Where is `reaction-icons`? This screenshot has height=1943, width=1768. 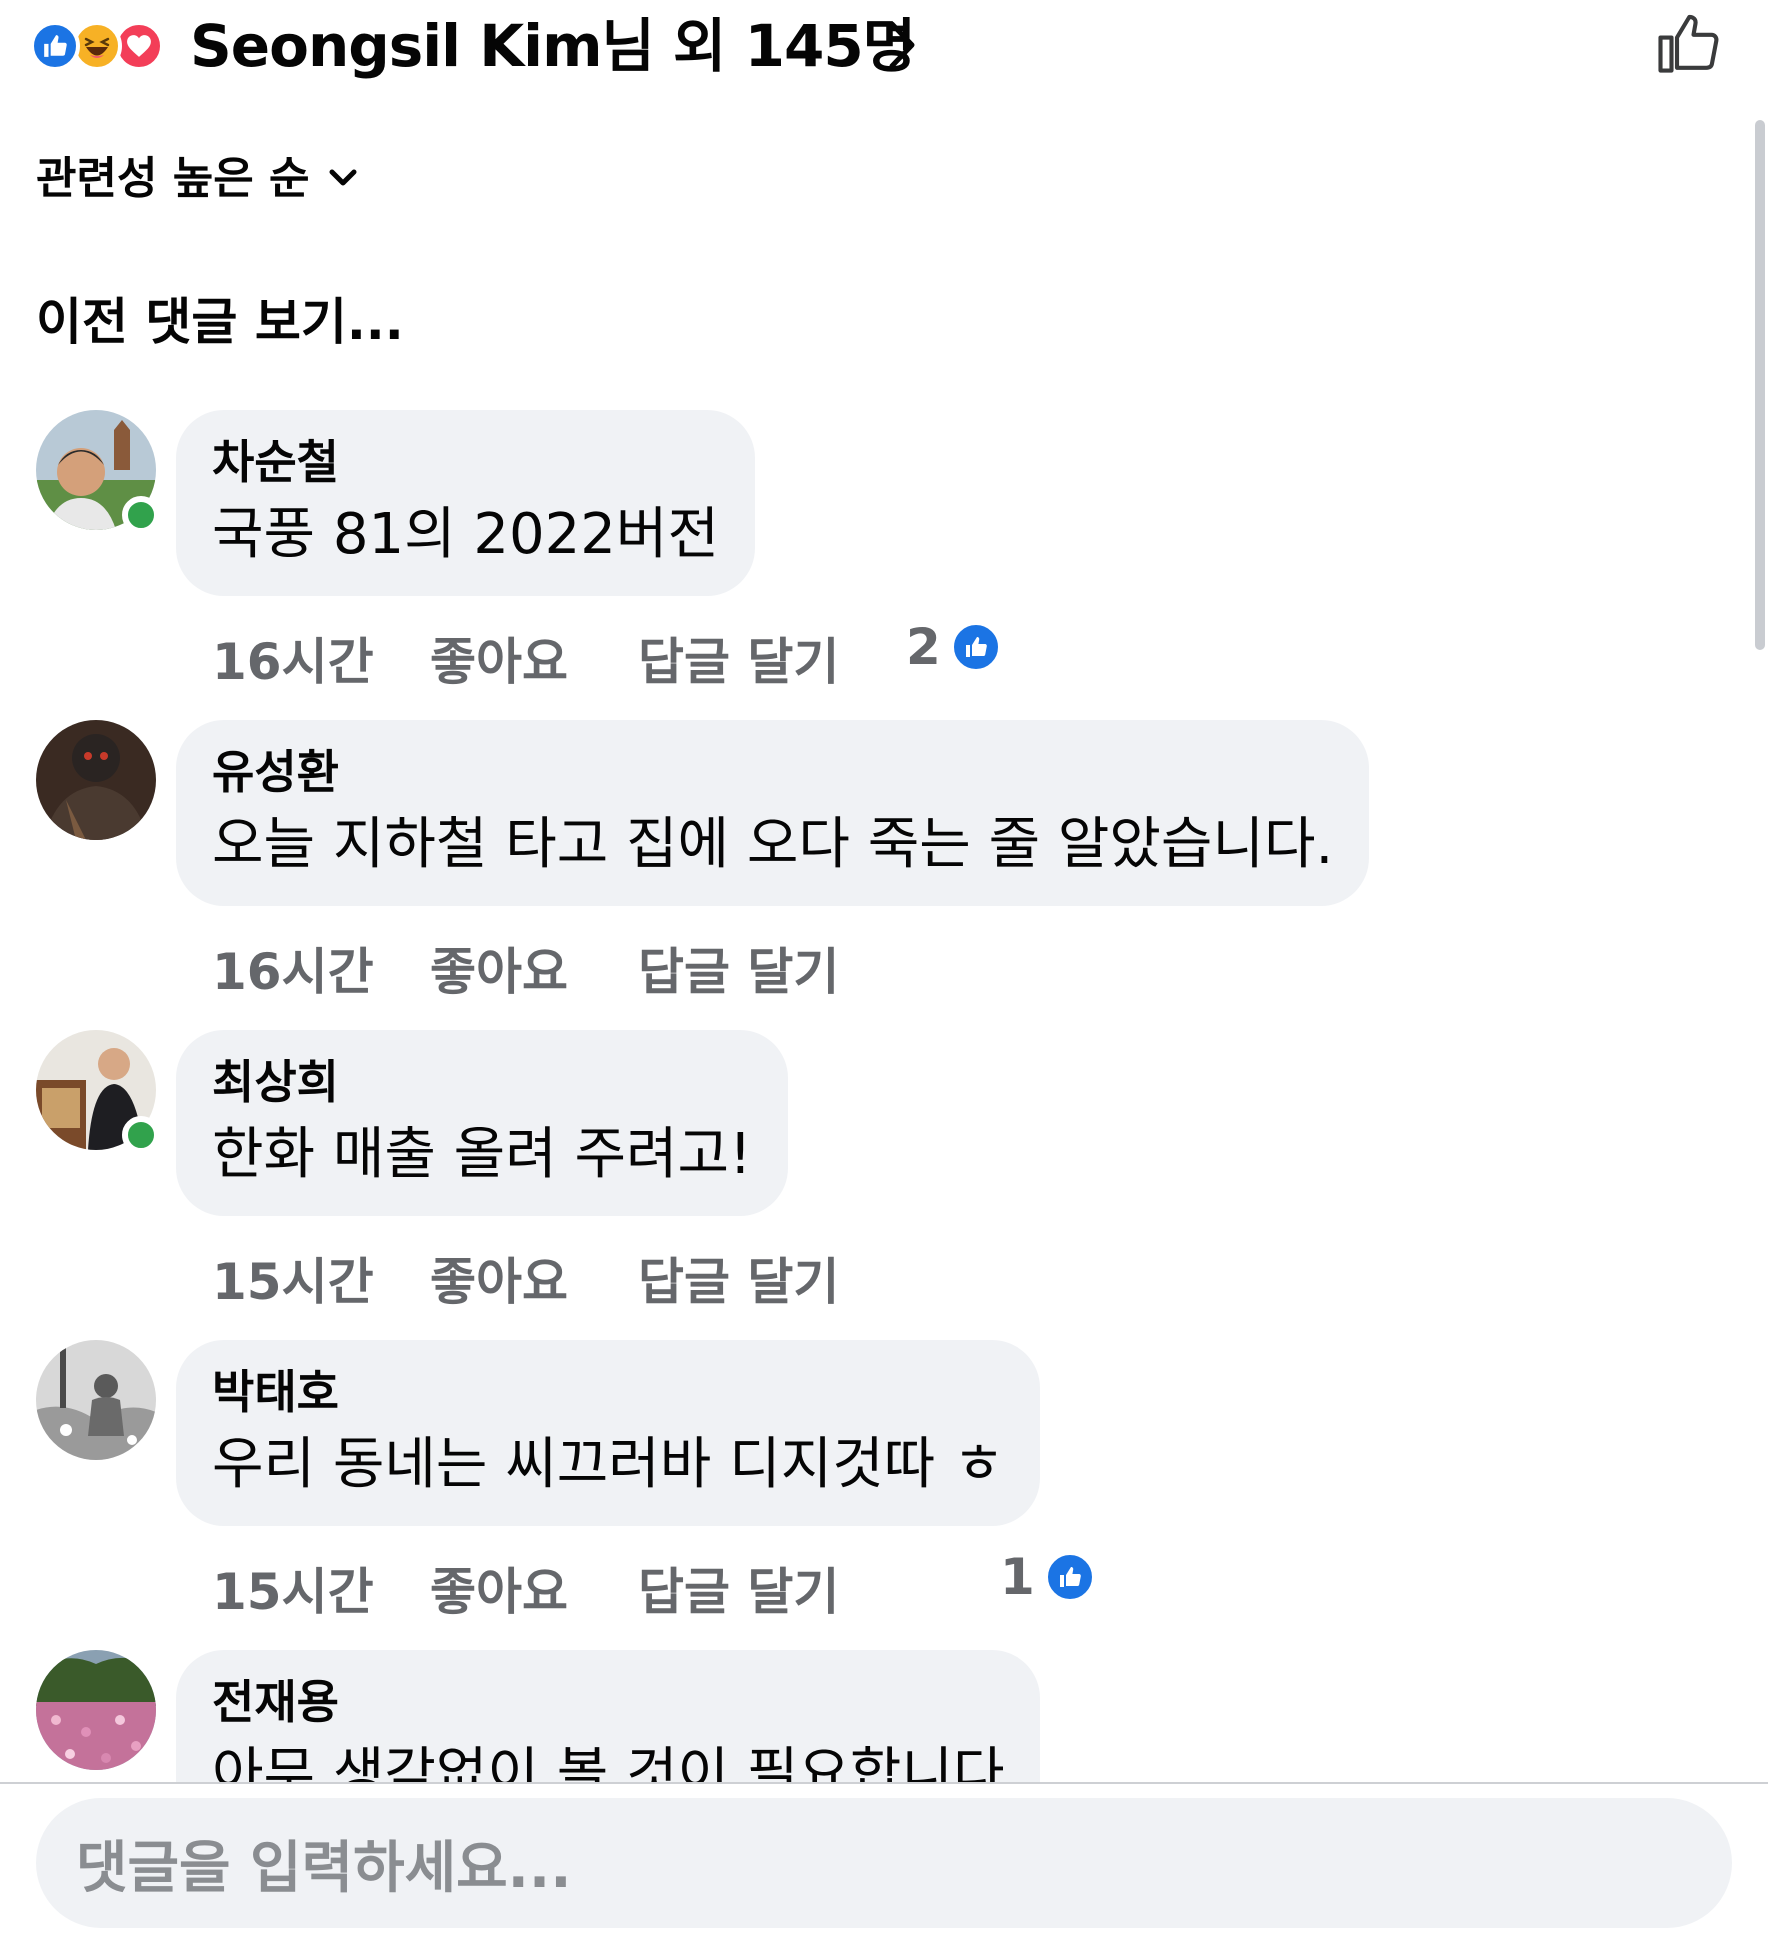
reaction-icons is located at coordinates (97, 46).